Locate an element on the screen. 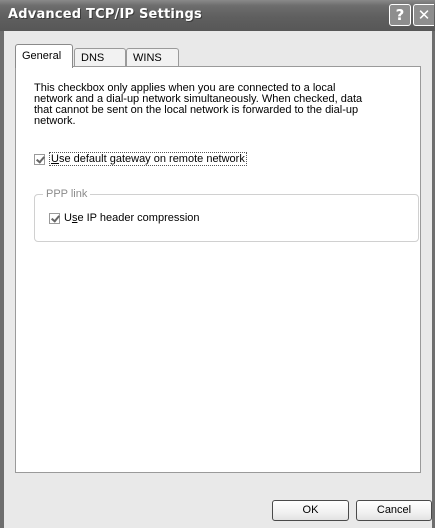 This screenshot has height=528, width=435. help-button: ? is located at coordinates (400, 15).